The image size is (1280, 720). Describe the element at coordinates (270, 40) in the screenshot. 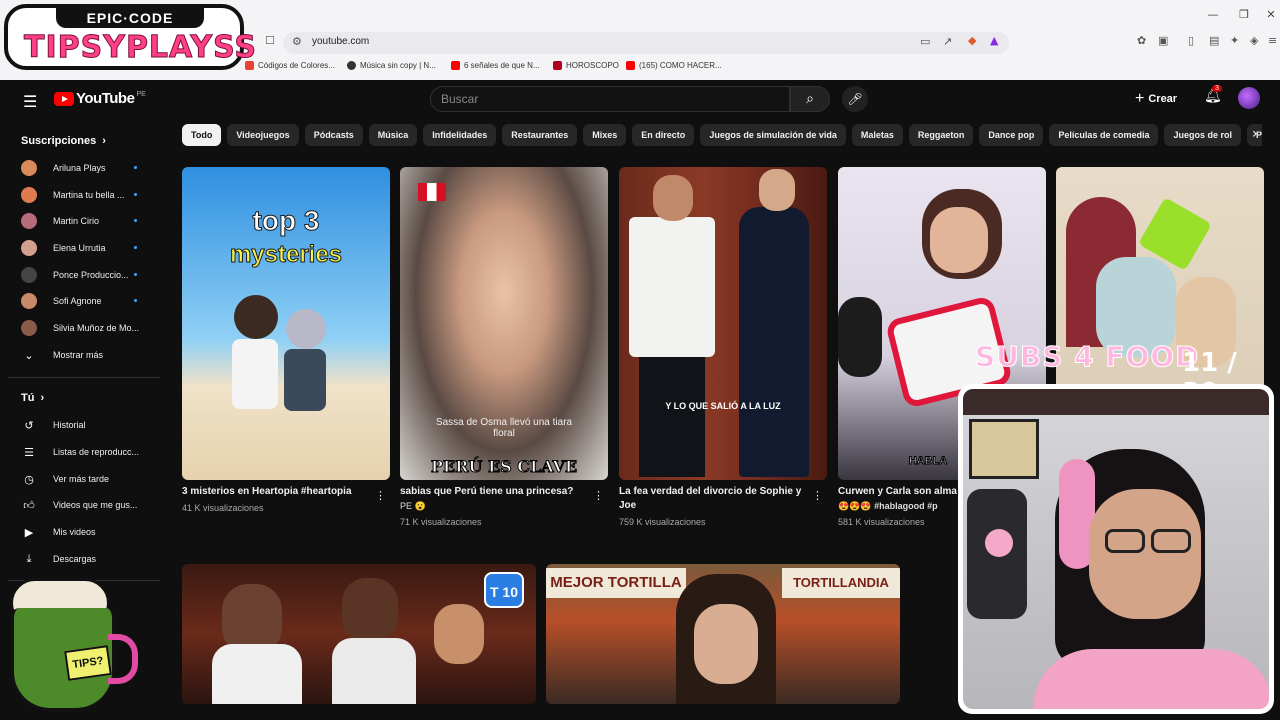

I see `bookmark-icon: ☐` at that location.